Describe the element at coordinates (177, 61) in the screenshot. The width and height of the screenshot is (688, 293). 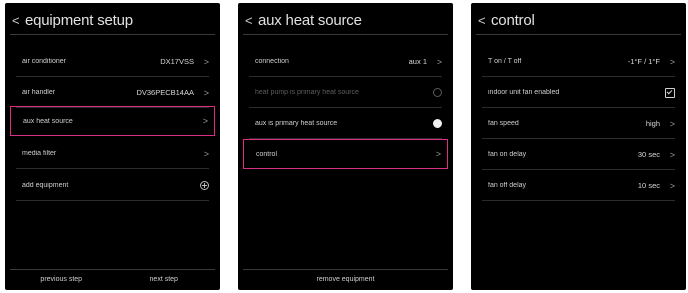
I see `row-value: DX17VSS` at that location.